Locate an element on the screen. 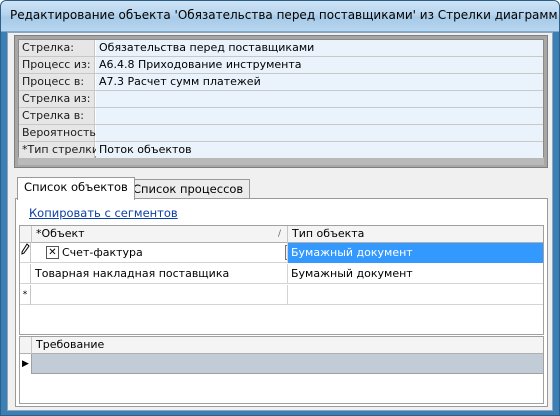 The width and height of the screenshot is (560, 416). tab-objects-list: Список объектов is located at coordinates (76, 188).